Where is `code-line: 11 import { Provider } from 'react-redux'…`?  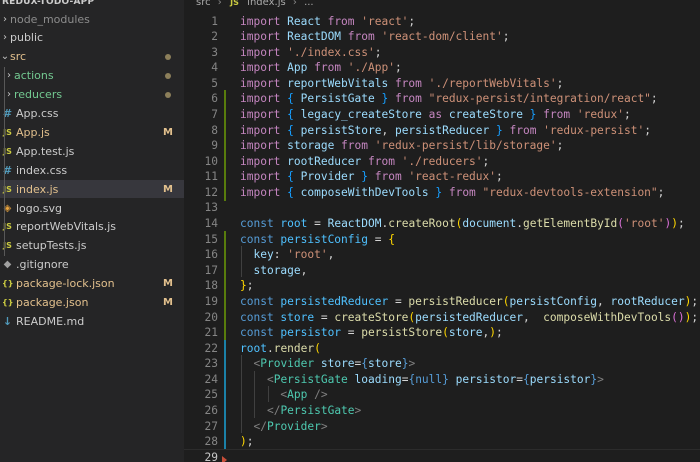
code-line: 11 import { Provider } from 'react-redux'… is located at coordinates (442, 177).